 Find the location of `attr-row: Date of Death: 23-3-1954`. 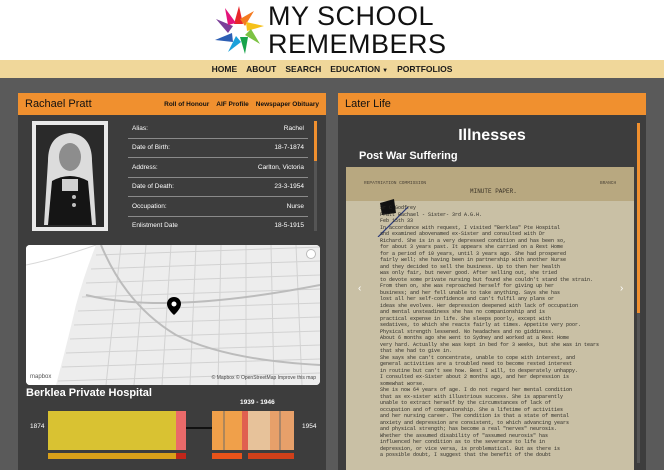

attr-row: Date of Death: 23-3-1954 is located at coordinates (218, 187).